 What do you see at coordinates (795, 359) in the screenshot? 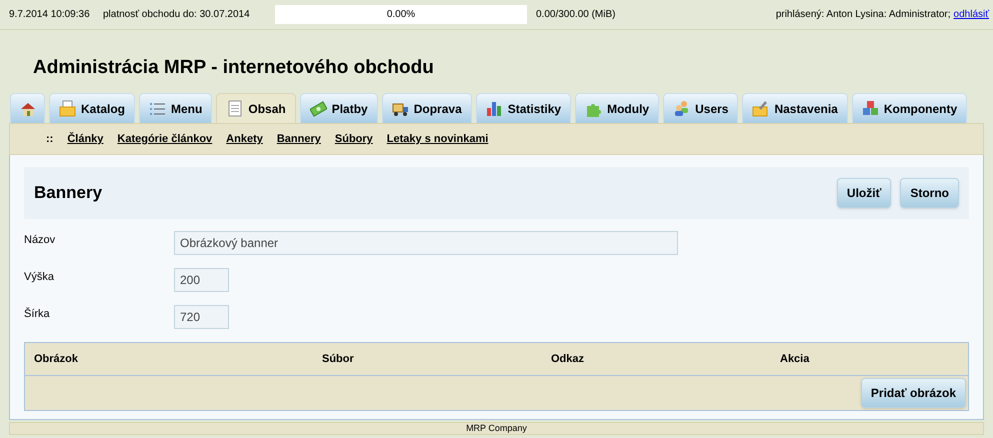
I see `column-header: Akcia` at bounding box center [795, 359].